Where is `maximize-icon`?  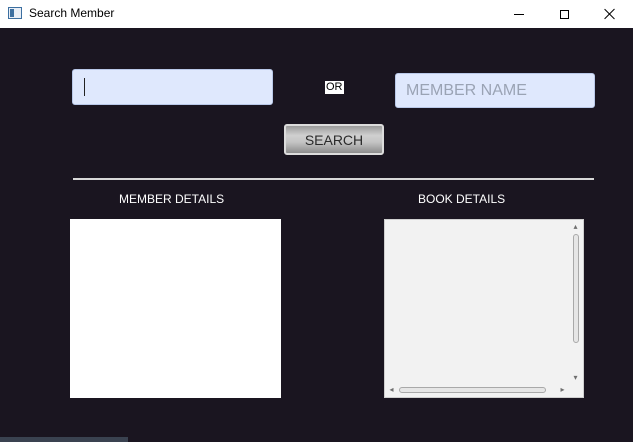 maximize-icon is located at coordinates (564, 14).